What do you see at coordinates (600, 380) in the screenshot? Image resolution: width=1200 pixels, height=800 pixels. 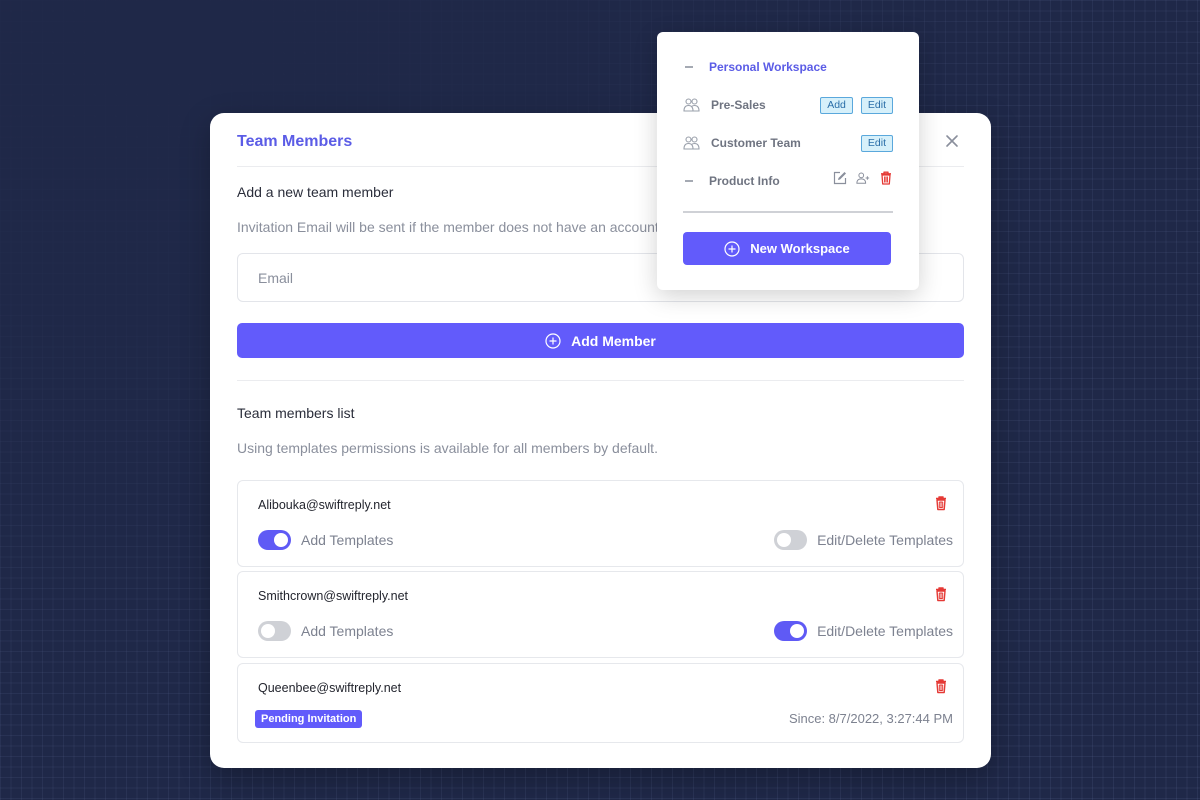 I see `section-divider` at bounding box center [600, 380].